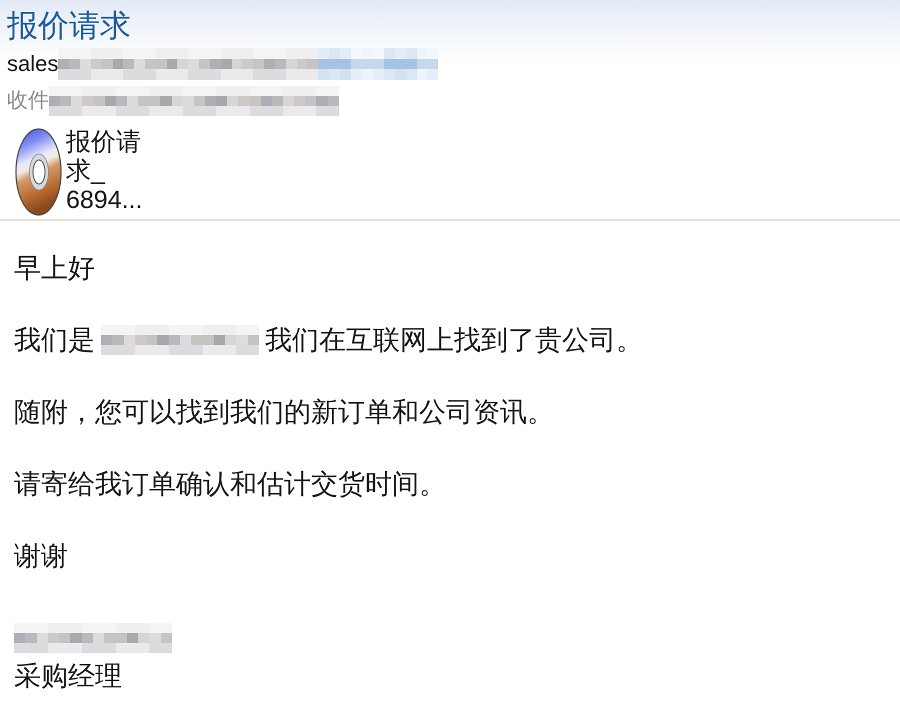 The height and width of the screenshot is (726, 900). Describe the element at coordinates (230, 484) in the screenshot. I see `body-text: 请寄给我订单确认和估计交货时间。` at that location.